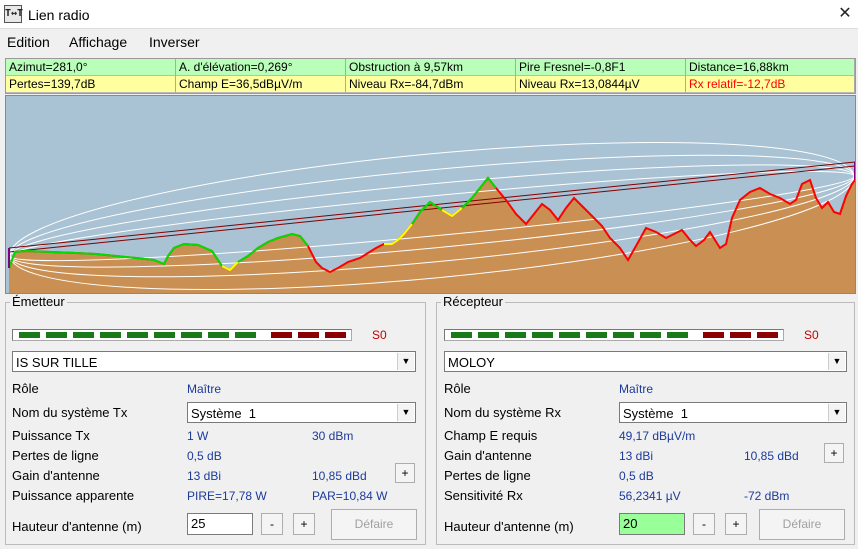 The height and width of the screenshot is (549, 858). Describe the element at coordinates (431, 67) in the screenshot. I see `info-obstruction: Obstruction à 9,57km` at that location.